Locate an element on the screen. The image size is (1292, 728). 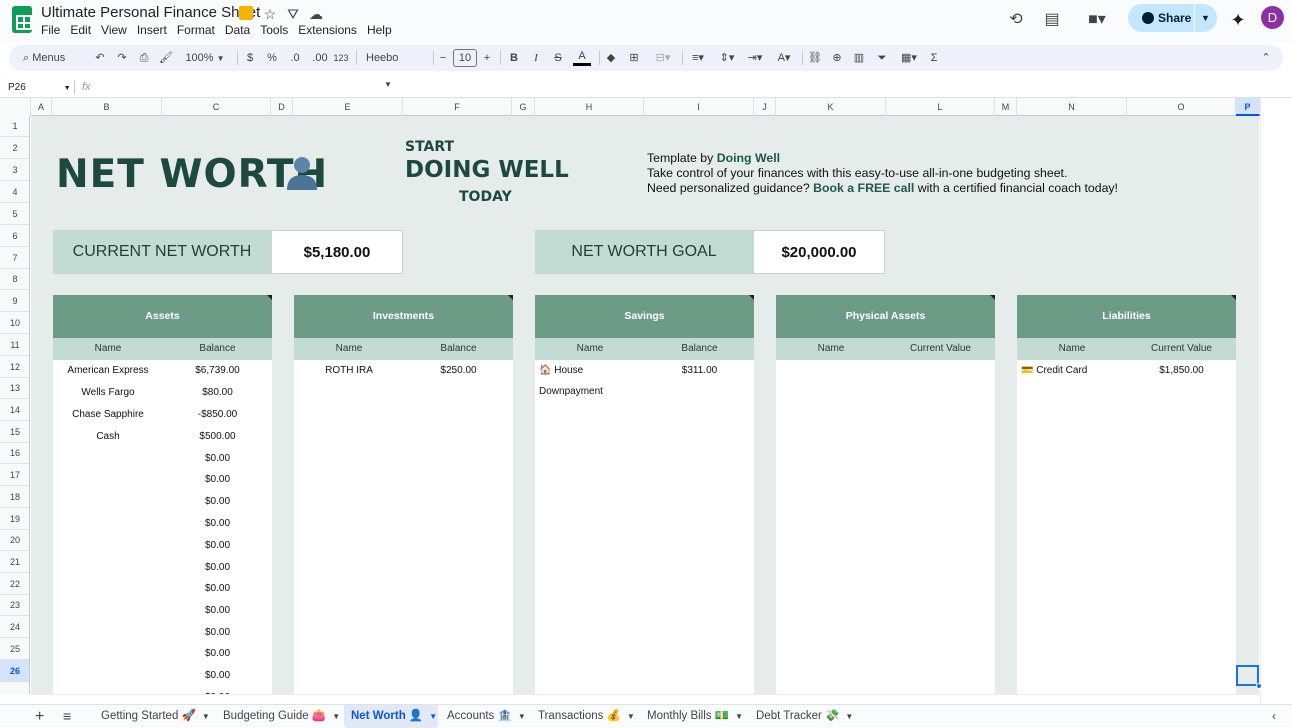
italic-button: I is located at coordinates (536, 58).